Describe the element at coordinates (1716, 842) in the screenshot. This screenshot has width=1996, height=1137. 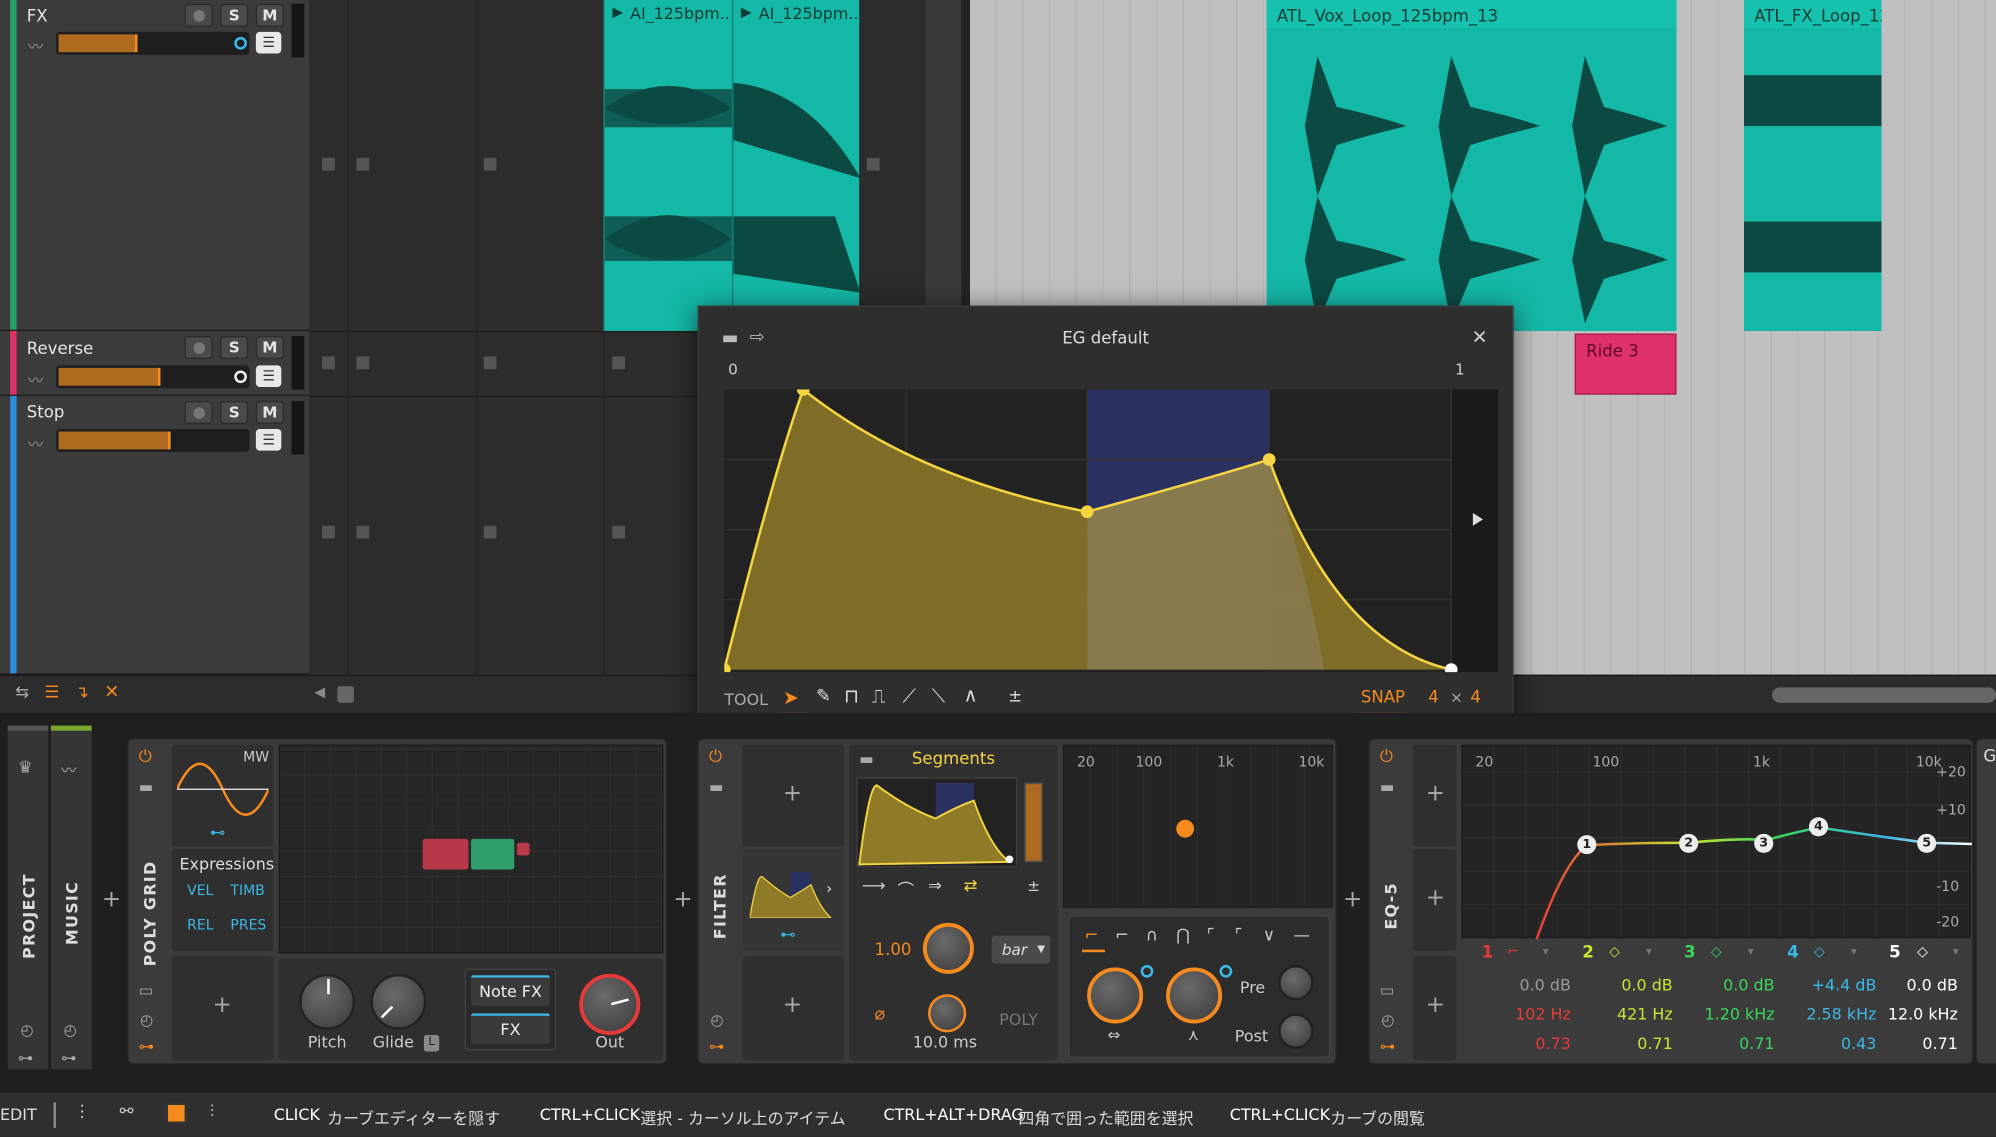
I see `eq-graph: 20 100 1k 10k +20 +10 -10 -20 1 2 3 4 5` at that location.